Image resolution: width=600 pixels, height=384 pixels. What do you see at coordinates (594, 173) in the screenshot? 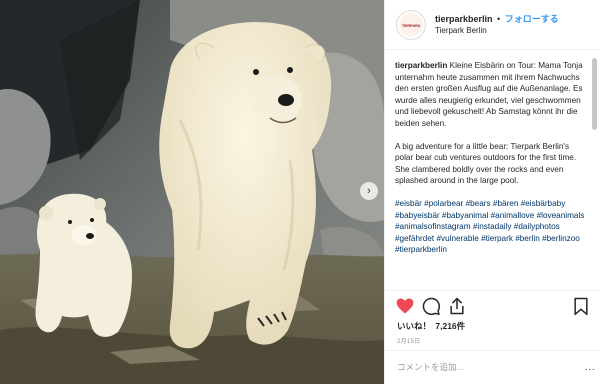
I see `caption-scrollbar` at bounding box center [594, 173].